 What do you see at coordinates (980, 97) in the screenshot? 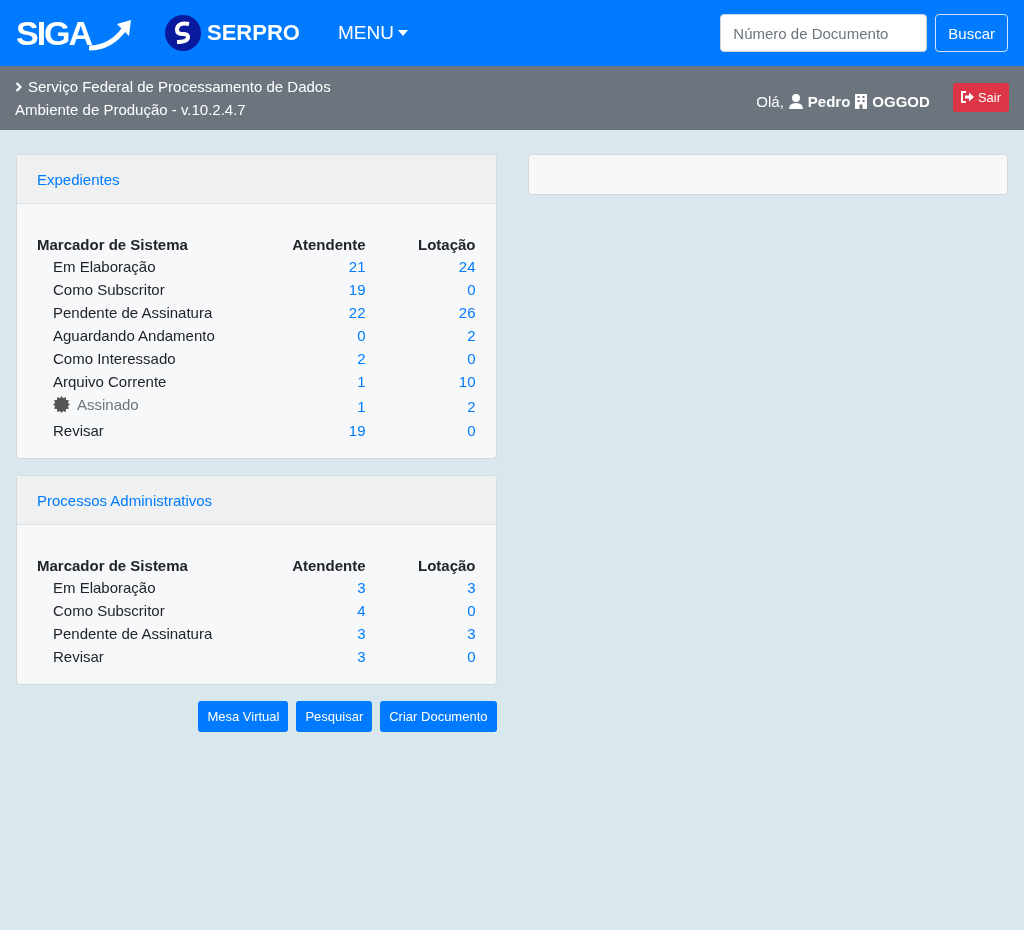
I see `logout-button: Sair` at bounding box center [980, 97].